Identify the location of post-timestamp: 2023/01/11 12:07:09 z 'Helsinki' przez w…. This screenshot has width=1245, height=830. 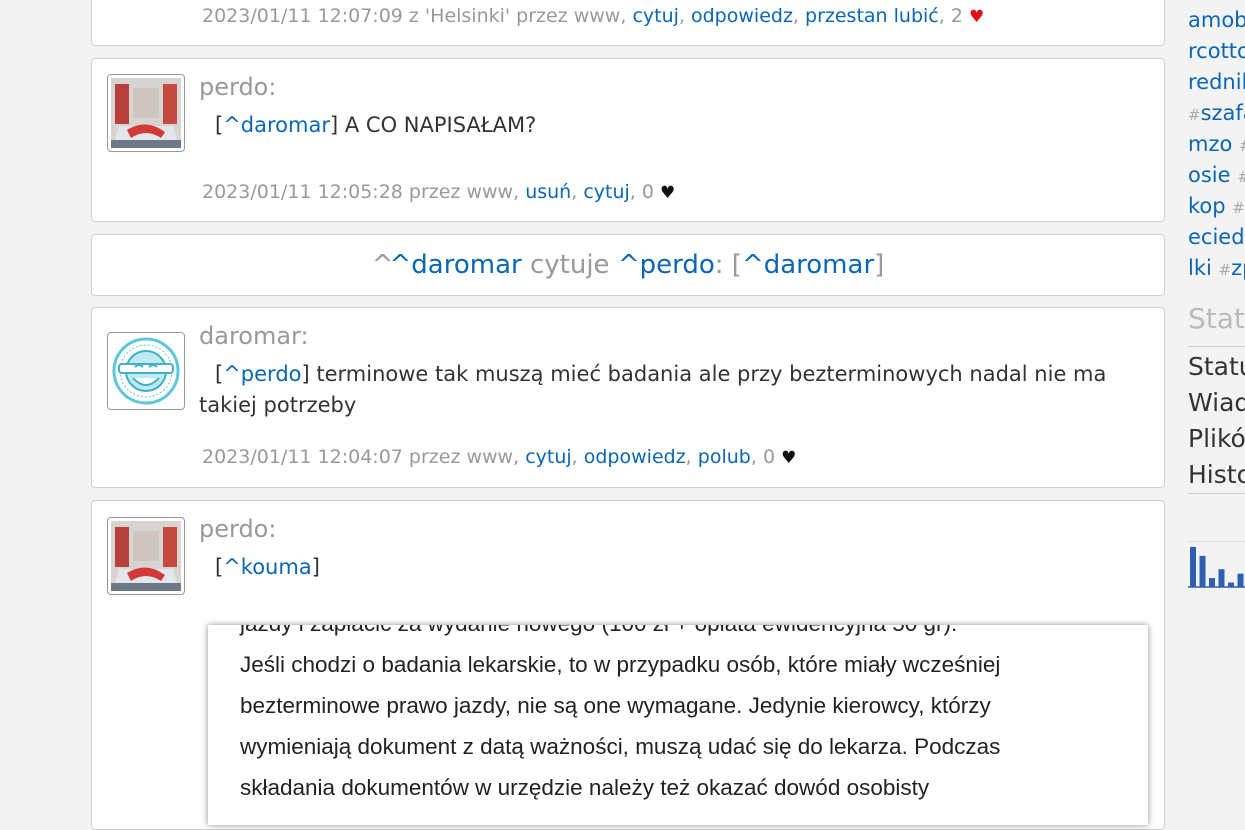
(414, 16).